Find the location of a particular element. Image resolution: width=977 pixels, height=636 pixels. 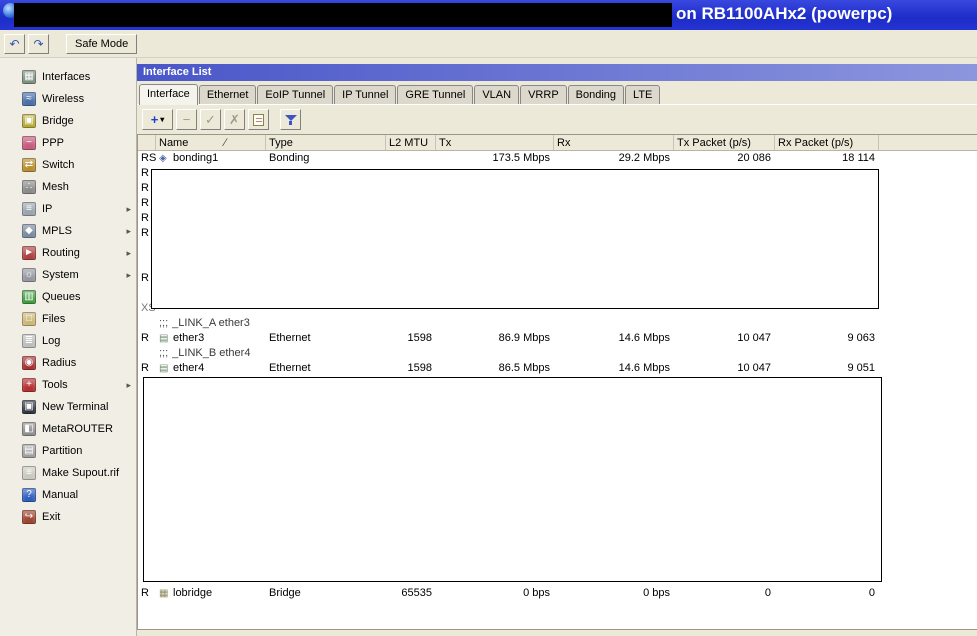

metarouter-icon: ◧ is located at coordinates (29, 429).